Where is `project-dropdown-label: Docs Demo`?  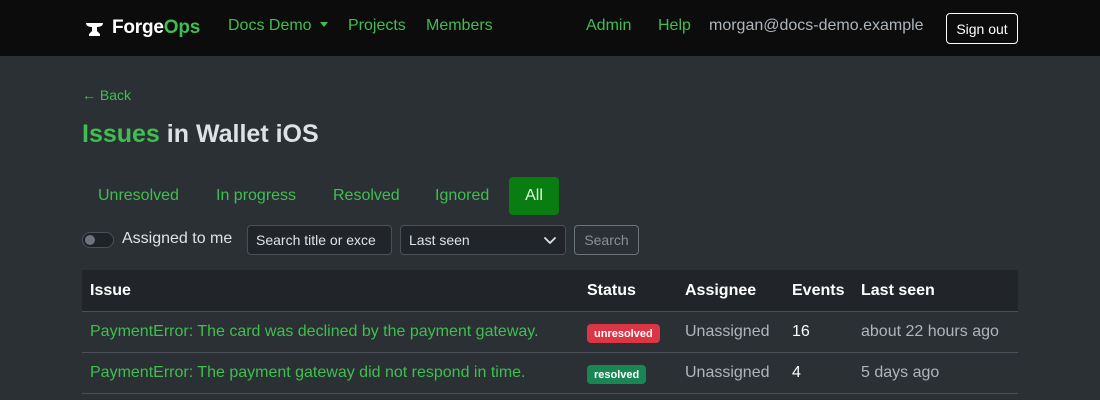 project-dropdown-label: Docs Demo is located at coordinates (270, 25).